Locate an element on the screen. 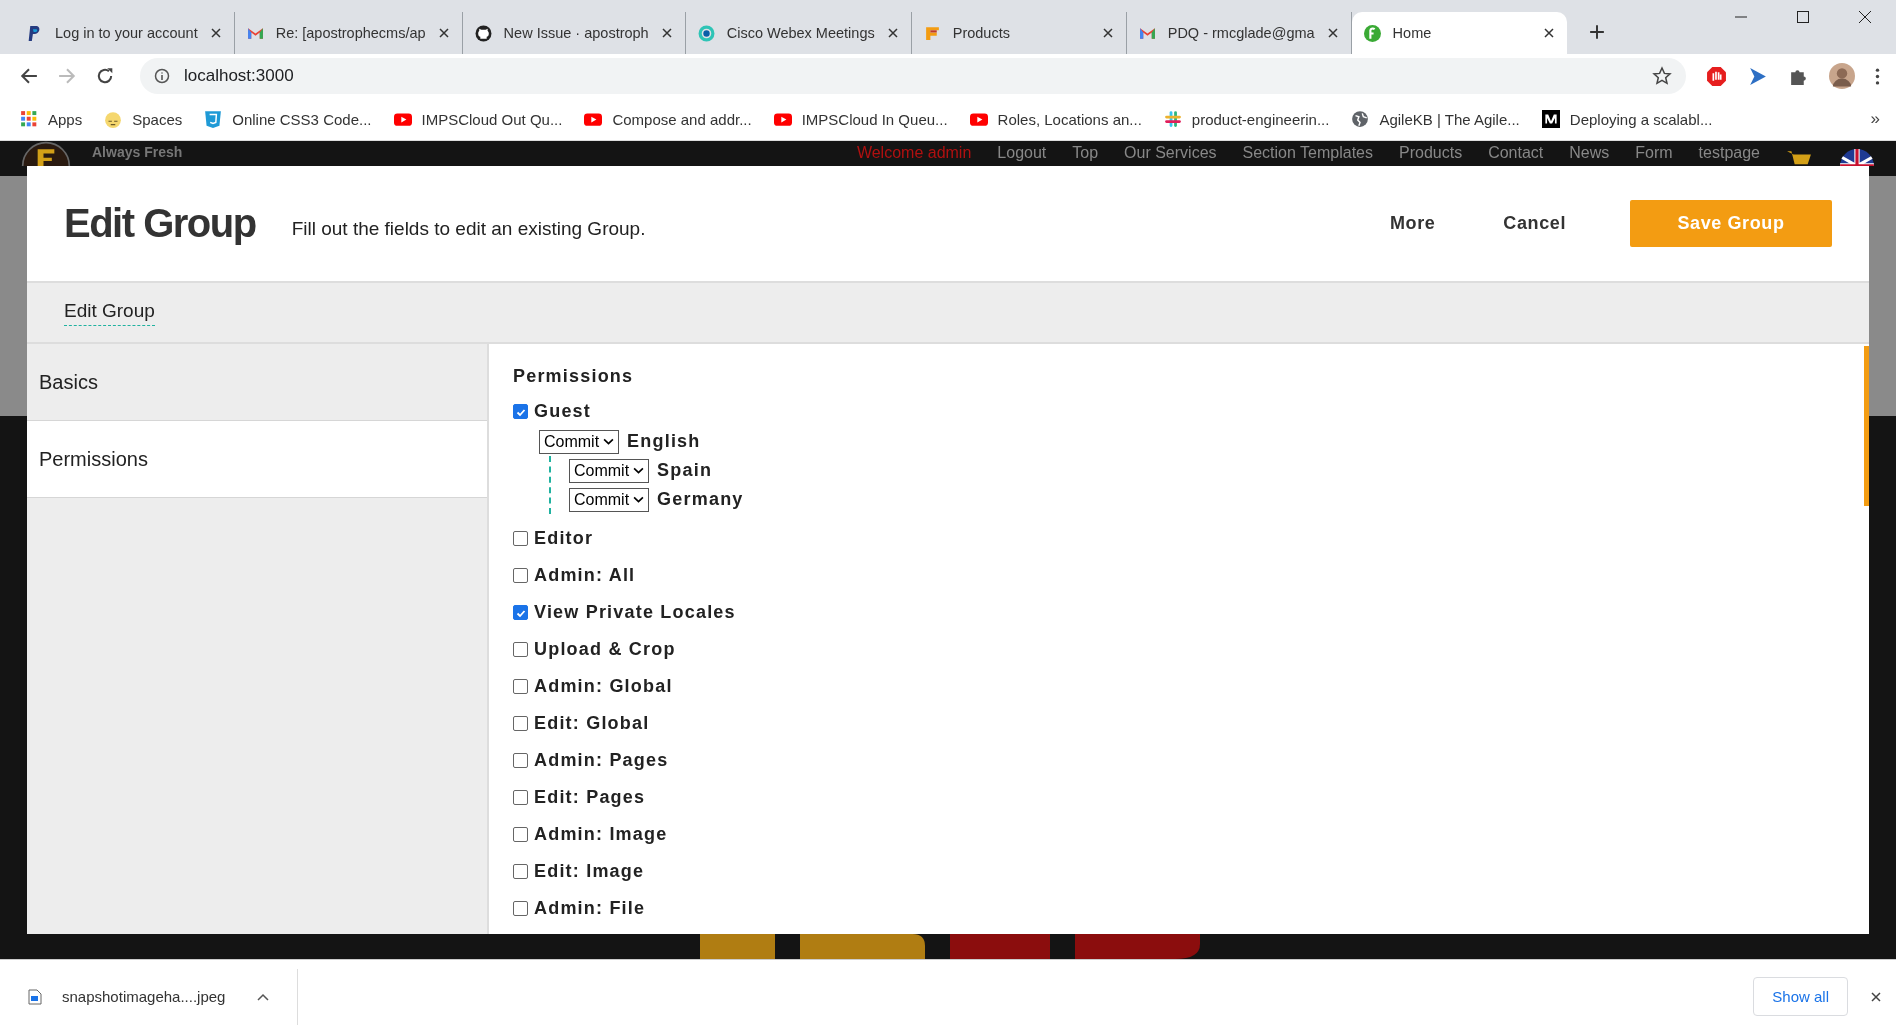 This screenshot has height=1033, width=1896. nav-link: Products is located at coordinates (1431, 153).